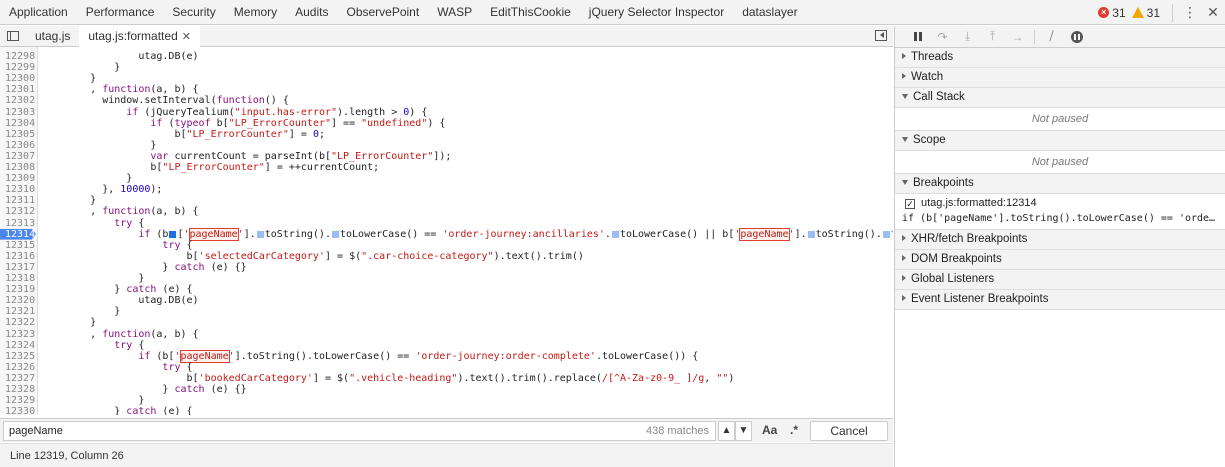 The height and width of the screenshot is (467, 1225). What do you see at coordinates (18, 289) in the screenshot?
I see `line-number: 12319` at bounding box center [18, 289].